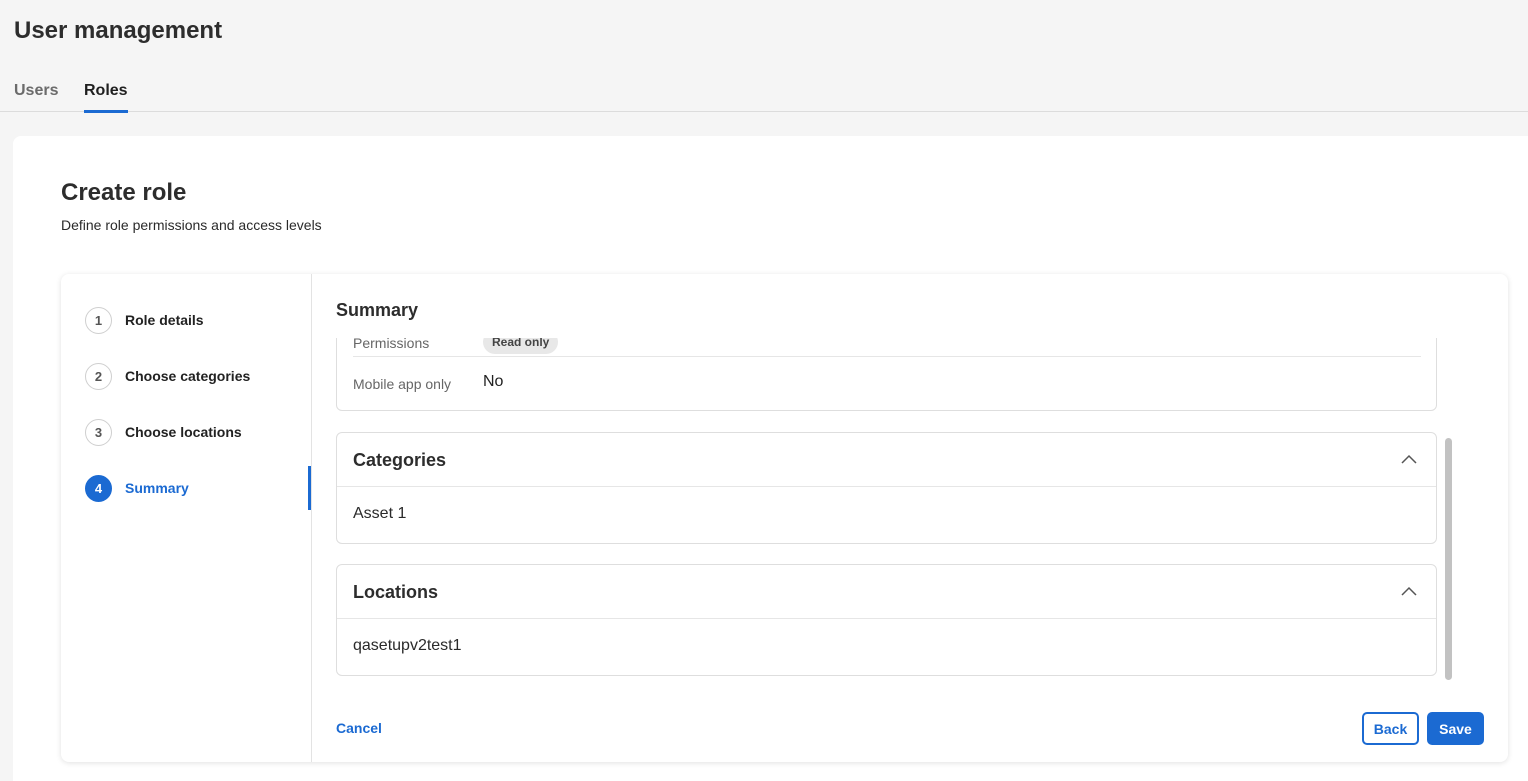 This screenshot has height=781, width=1528. I want to click on scrollbar-thumb, so click(1448, 559).